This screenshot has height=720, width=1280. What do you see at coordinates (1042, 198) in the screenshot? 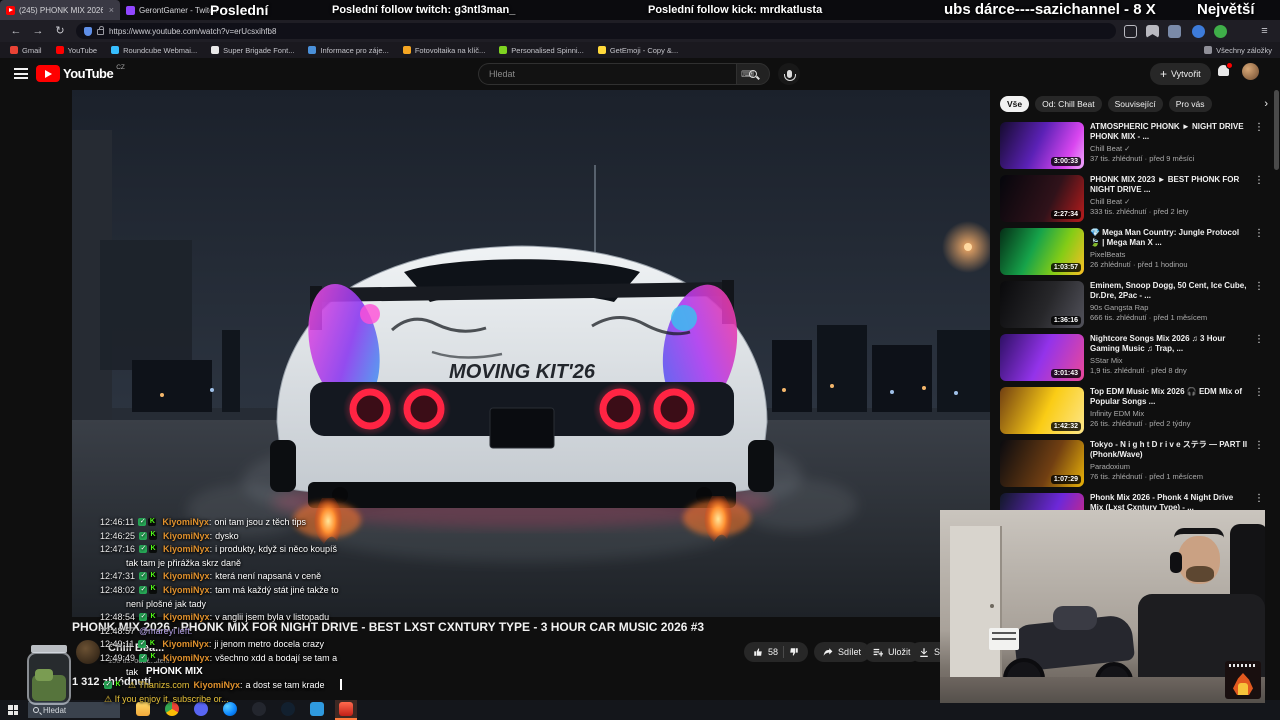
I see `video-thumbnail: 2:27:34` at bounding box center [1042, 198].